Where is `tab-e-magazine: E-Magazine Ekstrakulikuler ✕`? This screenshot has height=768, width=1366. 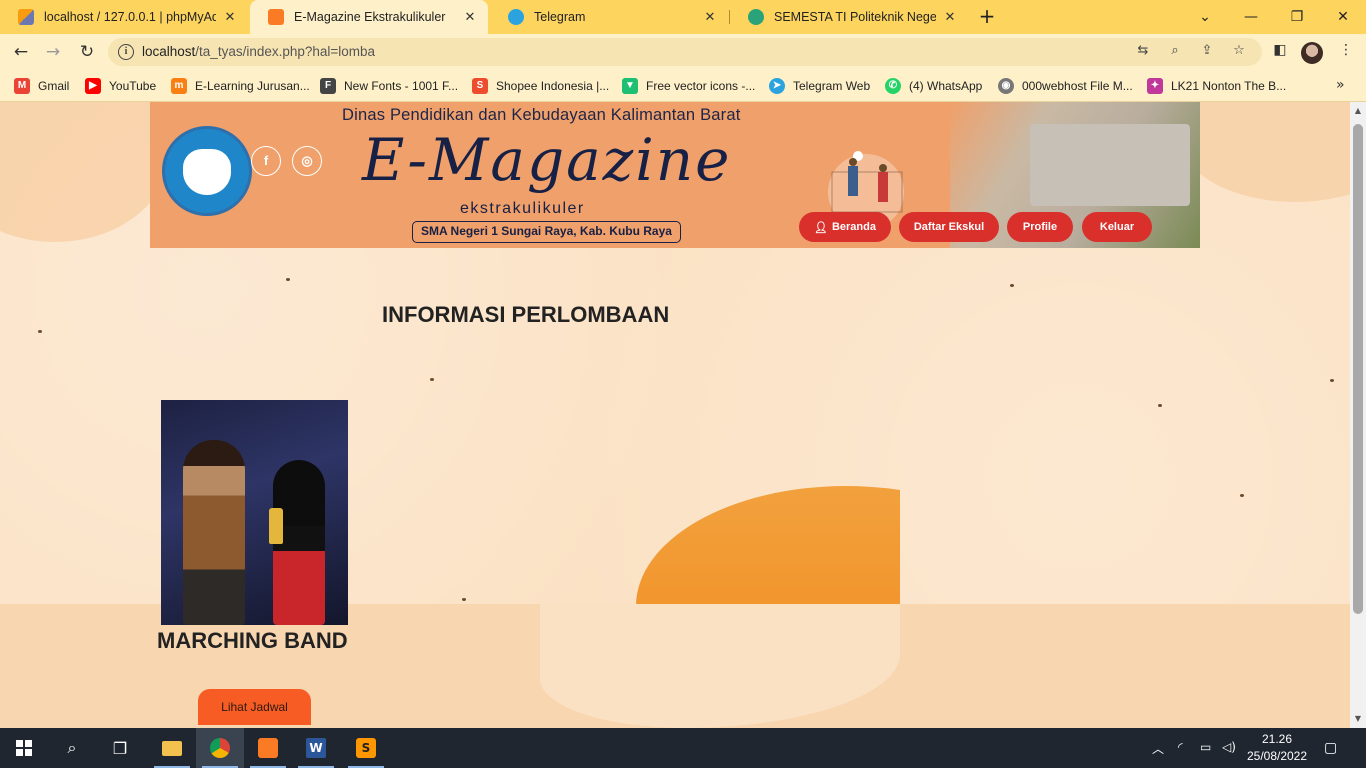 tab-e-magazine: E-Magazine Ekstrakulikuler ✕ is located at coordinates (369, 17).